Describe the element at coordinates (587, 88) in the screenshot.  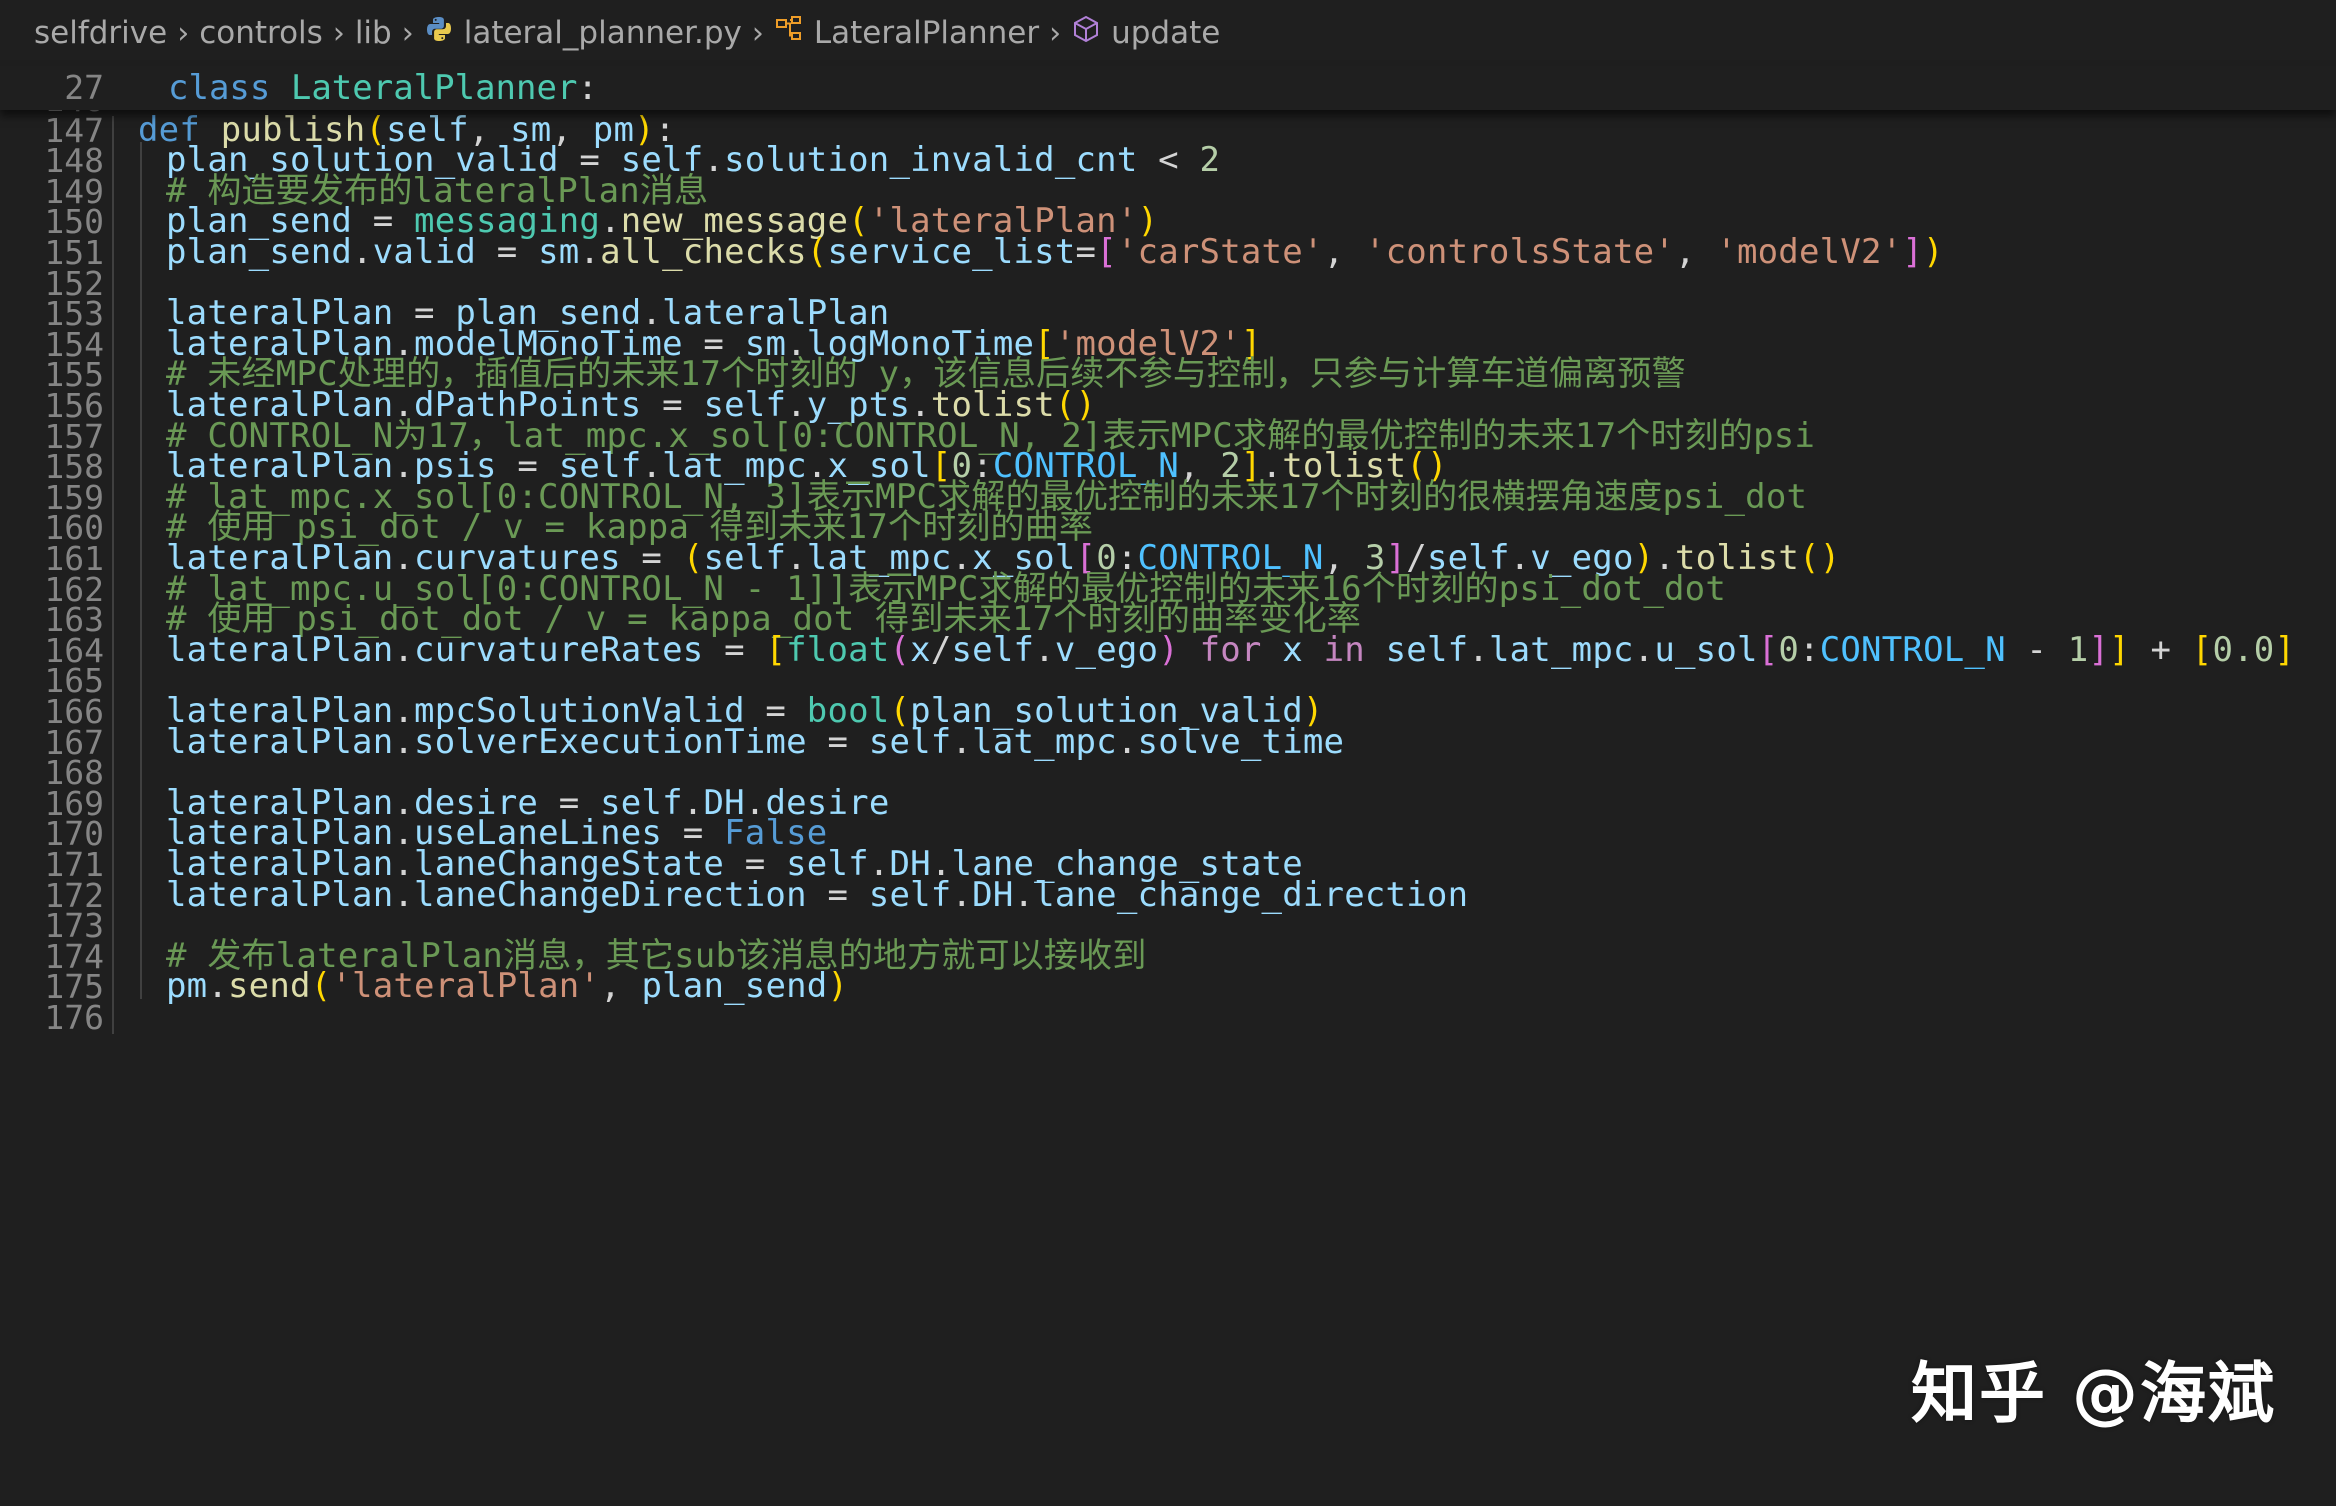
I see `code-token: :` at that location.